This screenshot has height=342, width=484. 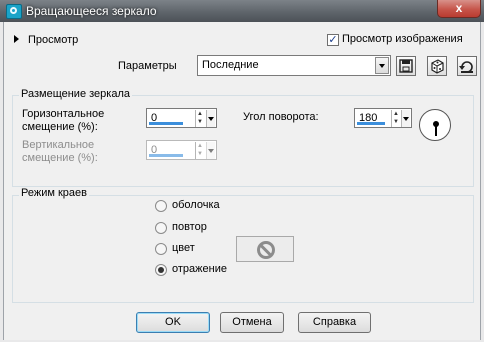 I want to click on preview-image-checkbox: ✓, so click(x=333, y=40).